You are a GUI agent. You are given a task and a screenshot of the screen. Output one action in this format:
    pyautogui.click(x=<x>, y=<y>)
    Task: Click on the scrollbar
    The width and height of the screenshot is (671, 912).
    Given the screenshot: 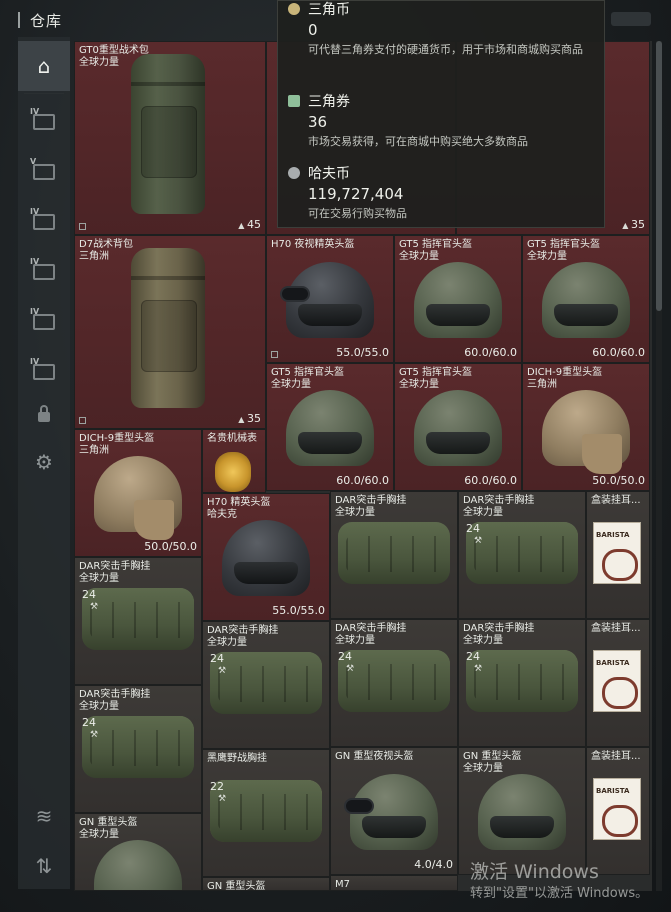 What is the action you would take?
    pyautogui.click(x=659, y=466)
    